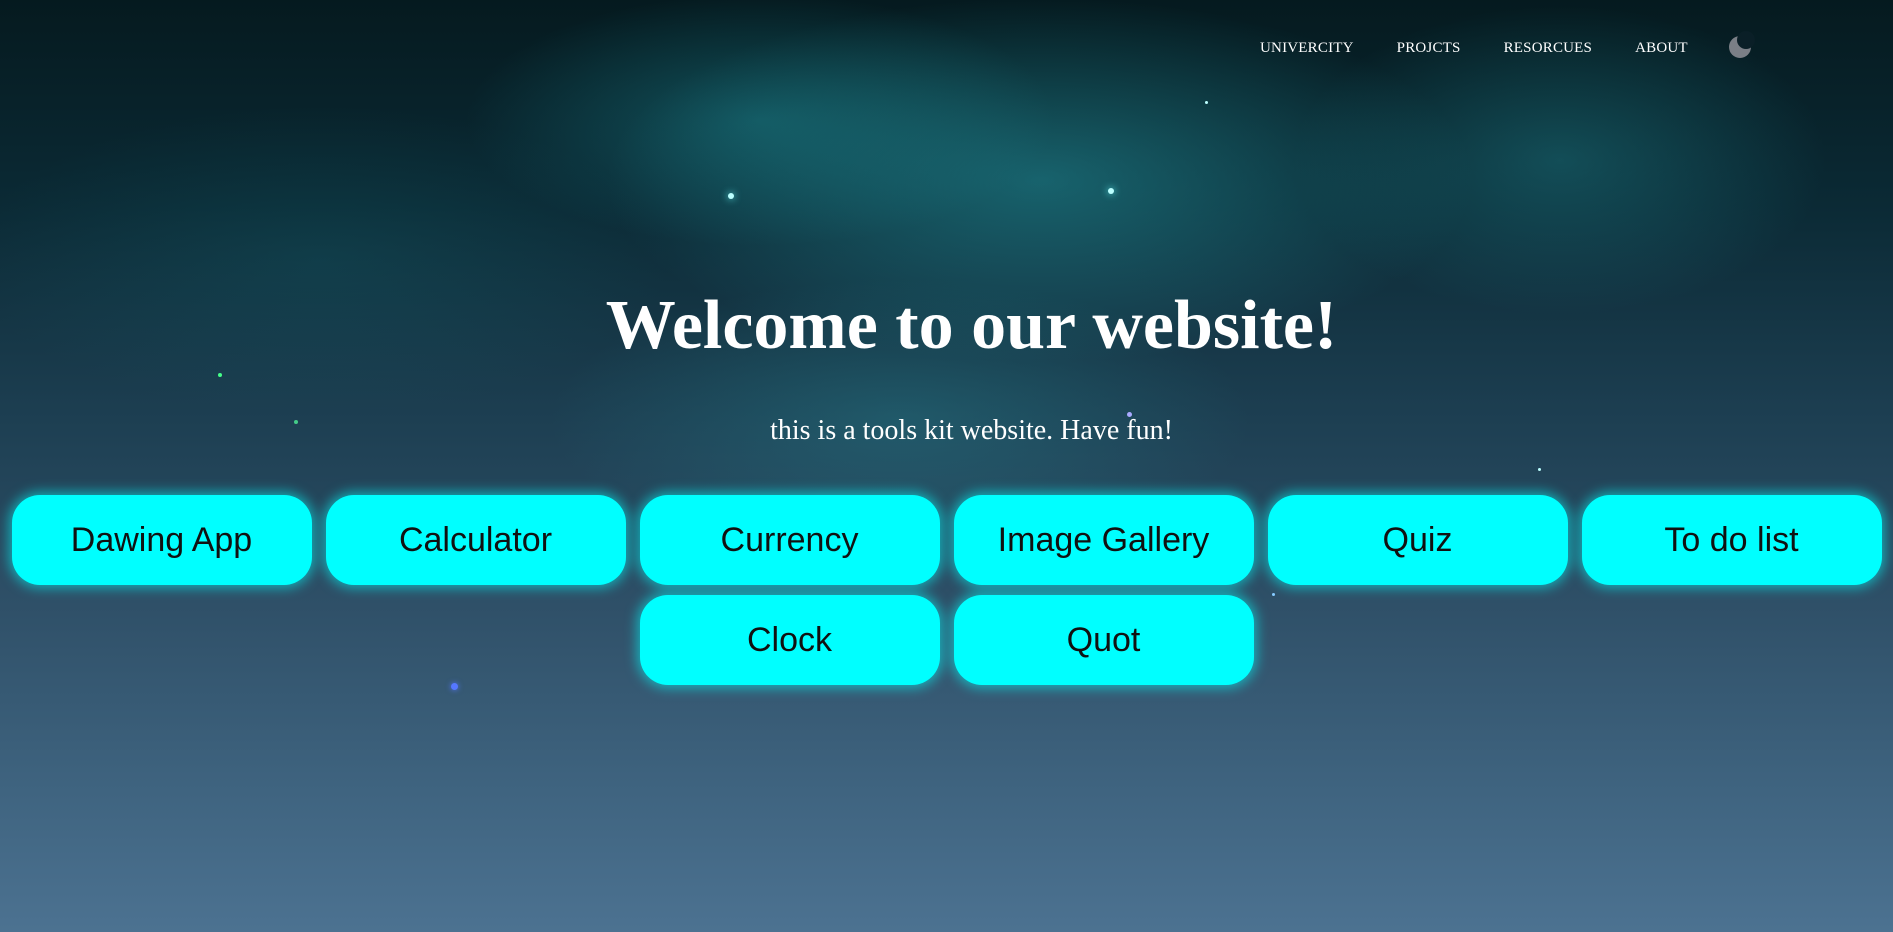 This screenshot has width=1893, height=932. What do you see at coordinates (1417, 540) in the screenshot?
I see `tool-button-quiz: Quiz` at bounding box center [1417, 540].